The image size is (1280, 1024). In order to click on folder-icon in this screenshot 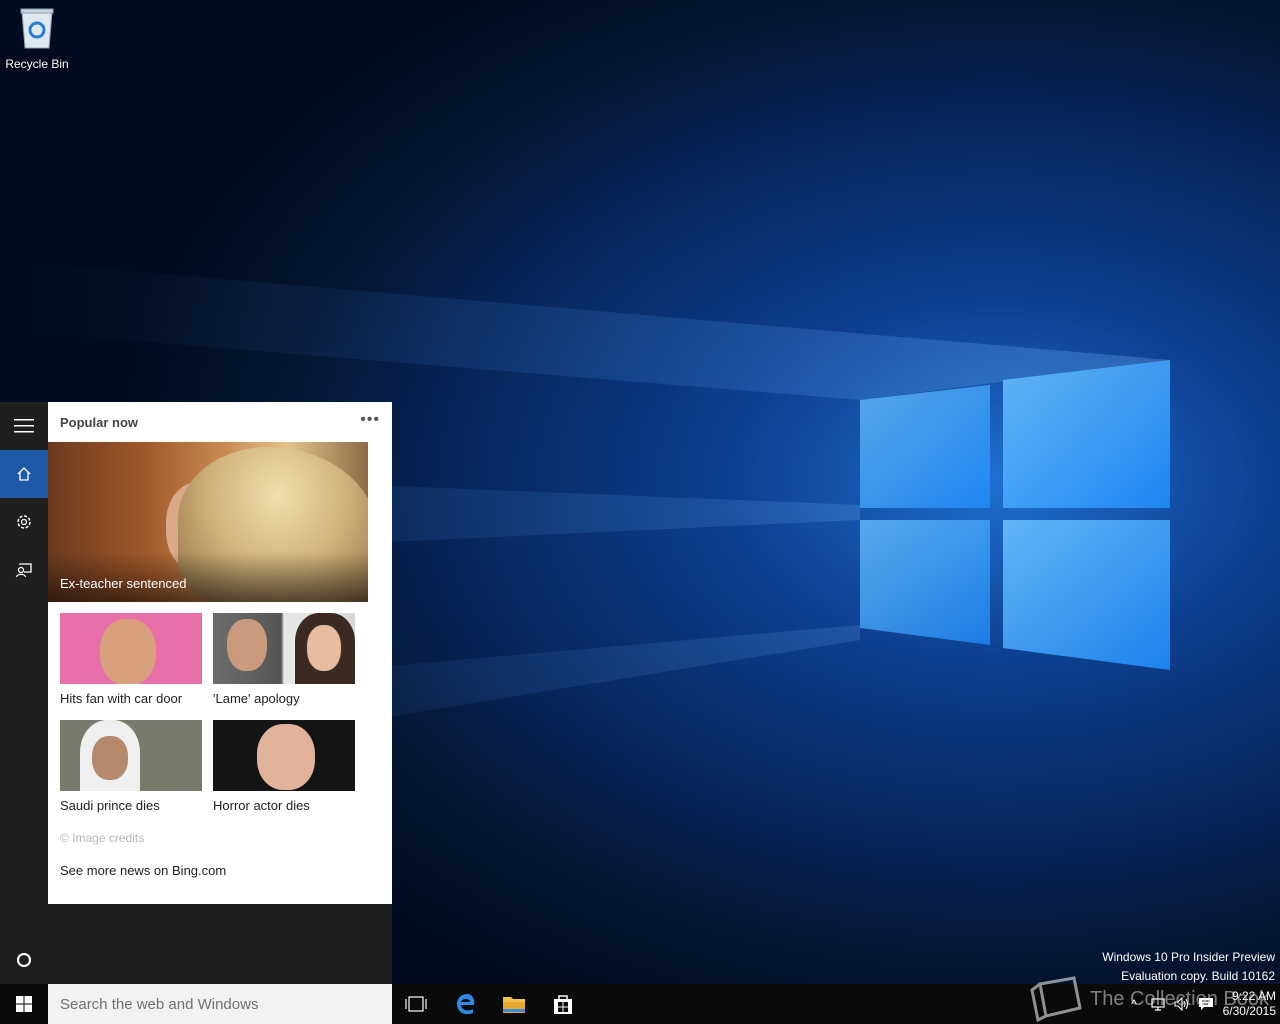, I will do `click(514, 1005)`.